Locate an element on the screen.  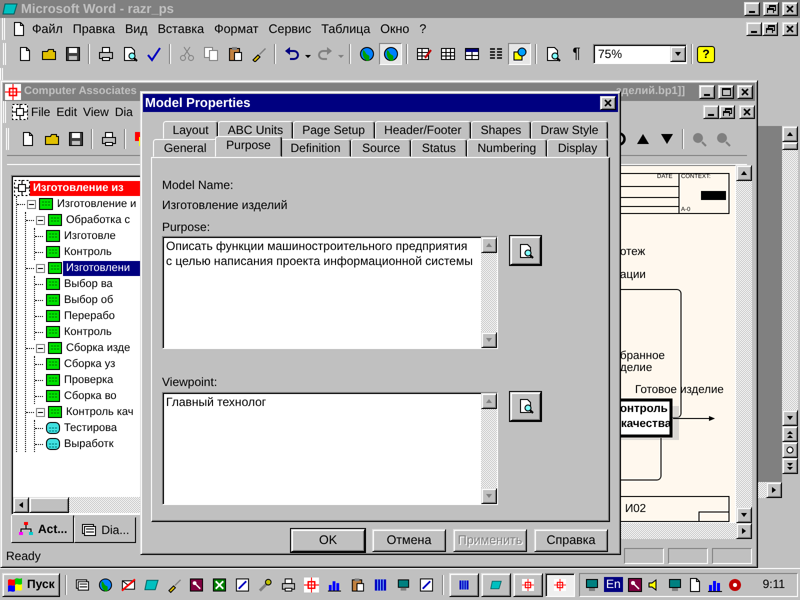
table-icon is located at coordinates (448, 54).